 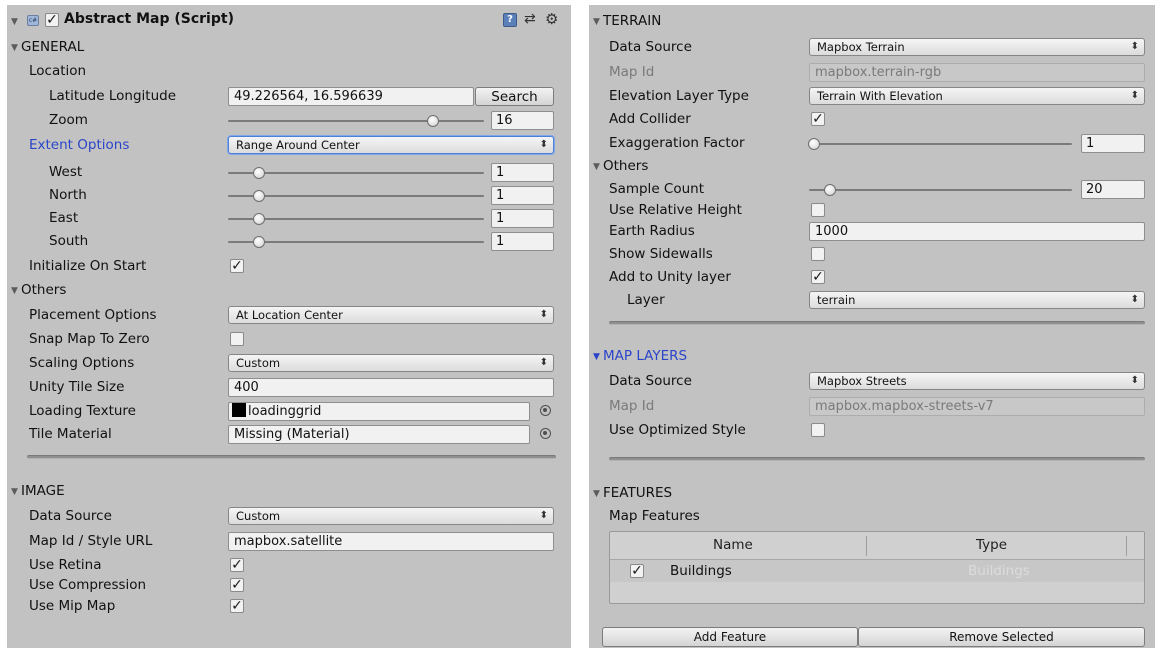 I want to click on use-compression-checkbox: ✓, so click(x=237, y=585).